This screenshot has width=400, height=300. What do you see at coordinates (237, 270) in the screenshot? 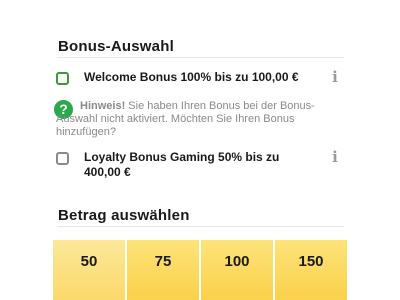
I see `amount-button-100: 100` at bounding box center [237, 270].